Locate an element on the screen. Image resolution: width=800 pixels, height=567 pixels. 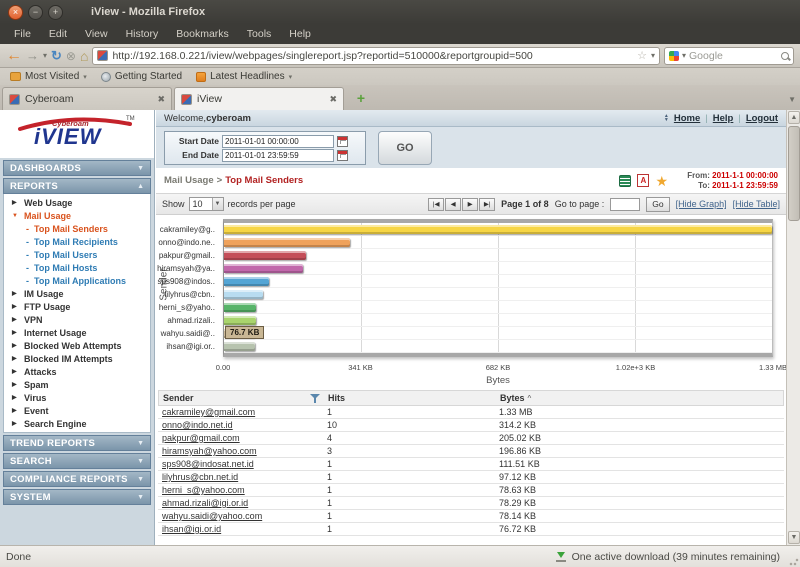
bookmark-star-icon: ☆ is located at coordinates (642, 55).